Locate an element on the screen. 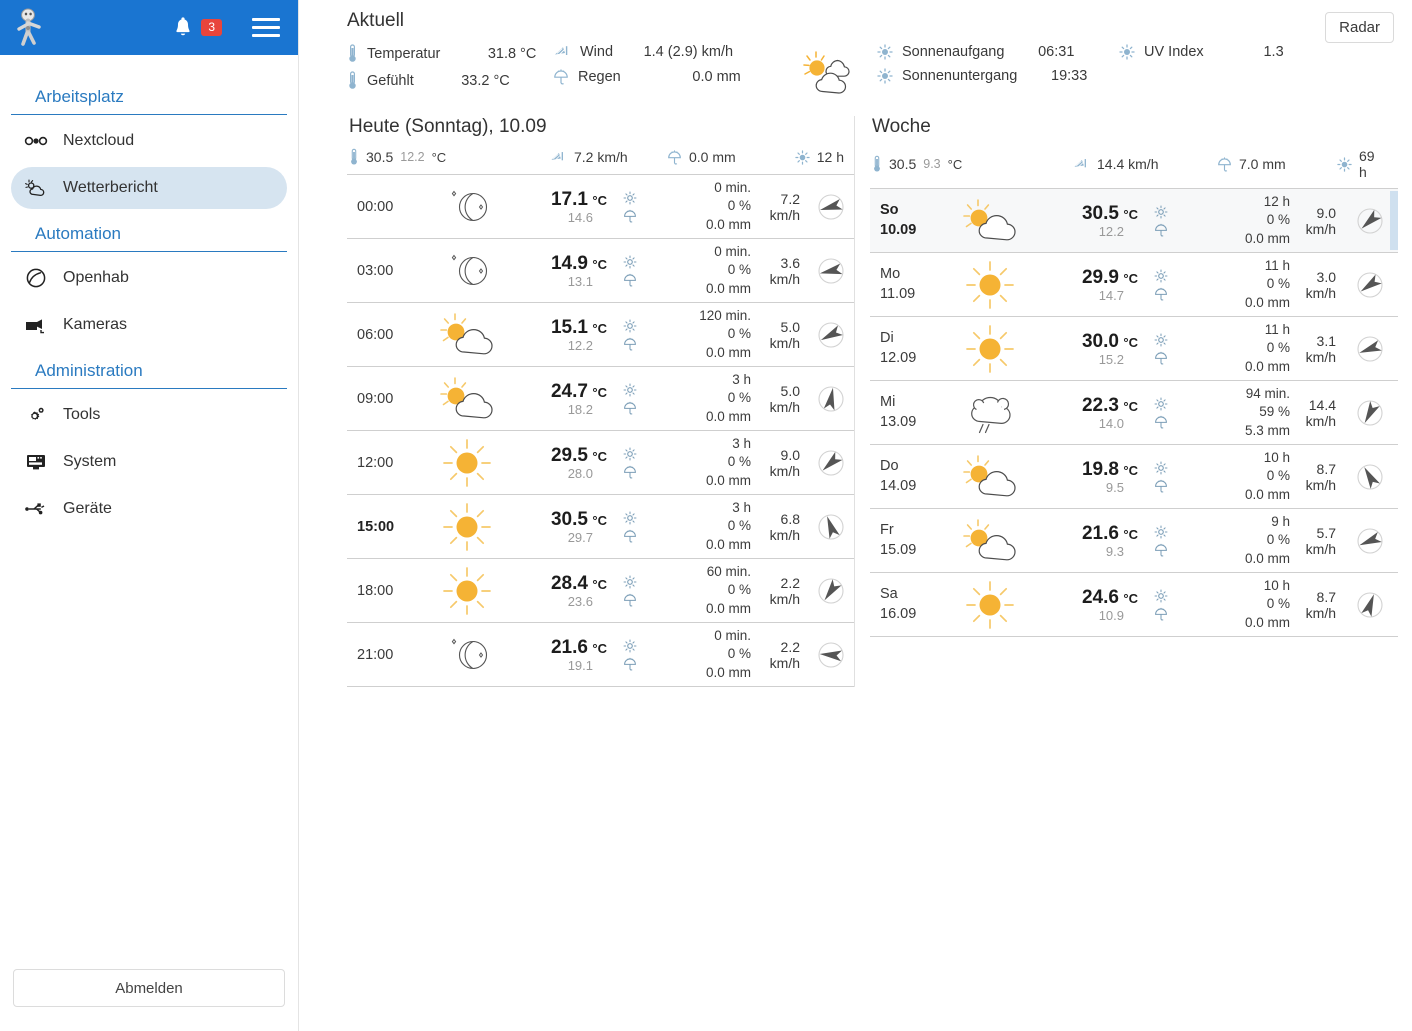 This screenshot has width=1412, height=1031. current-row-regen: Regen 0.0 mm is located at coordinates (669, 77).